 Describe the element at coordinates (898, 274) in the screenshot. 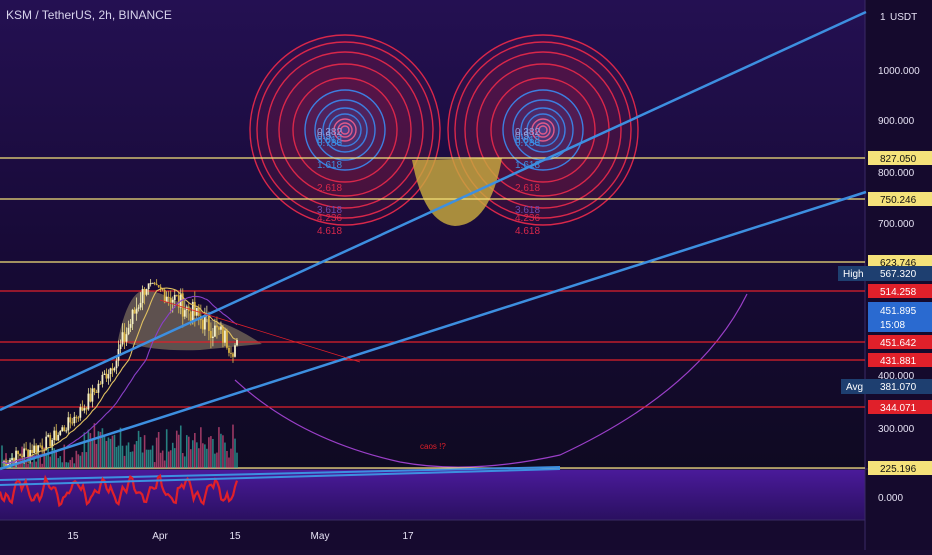

I see `high-value: 567.320` at that location.